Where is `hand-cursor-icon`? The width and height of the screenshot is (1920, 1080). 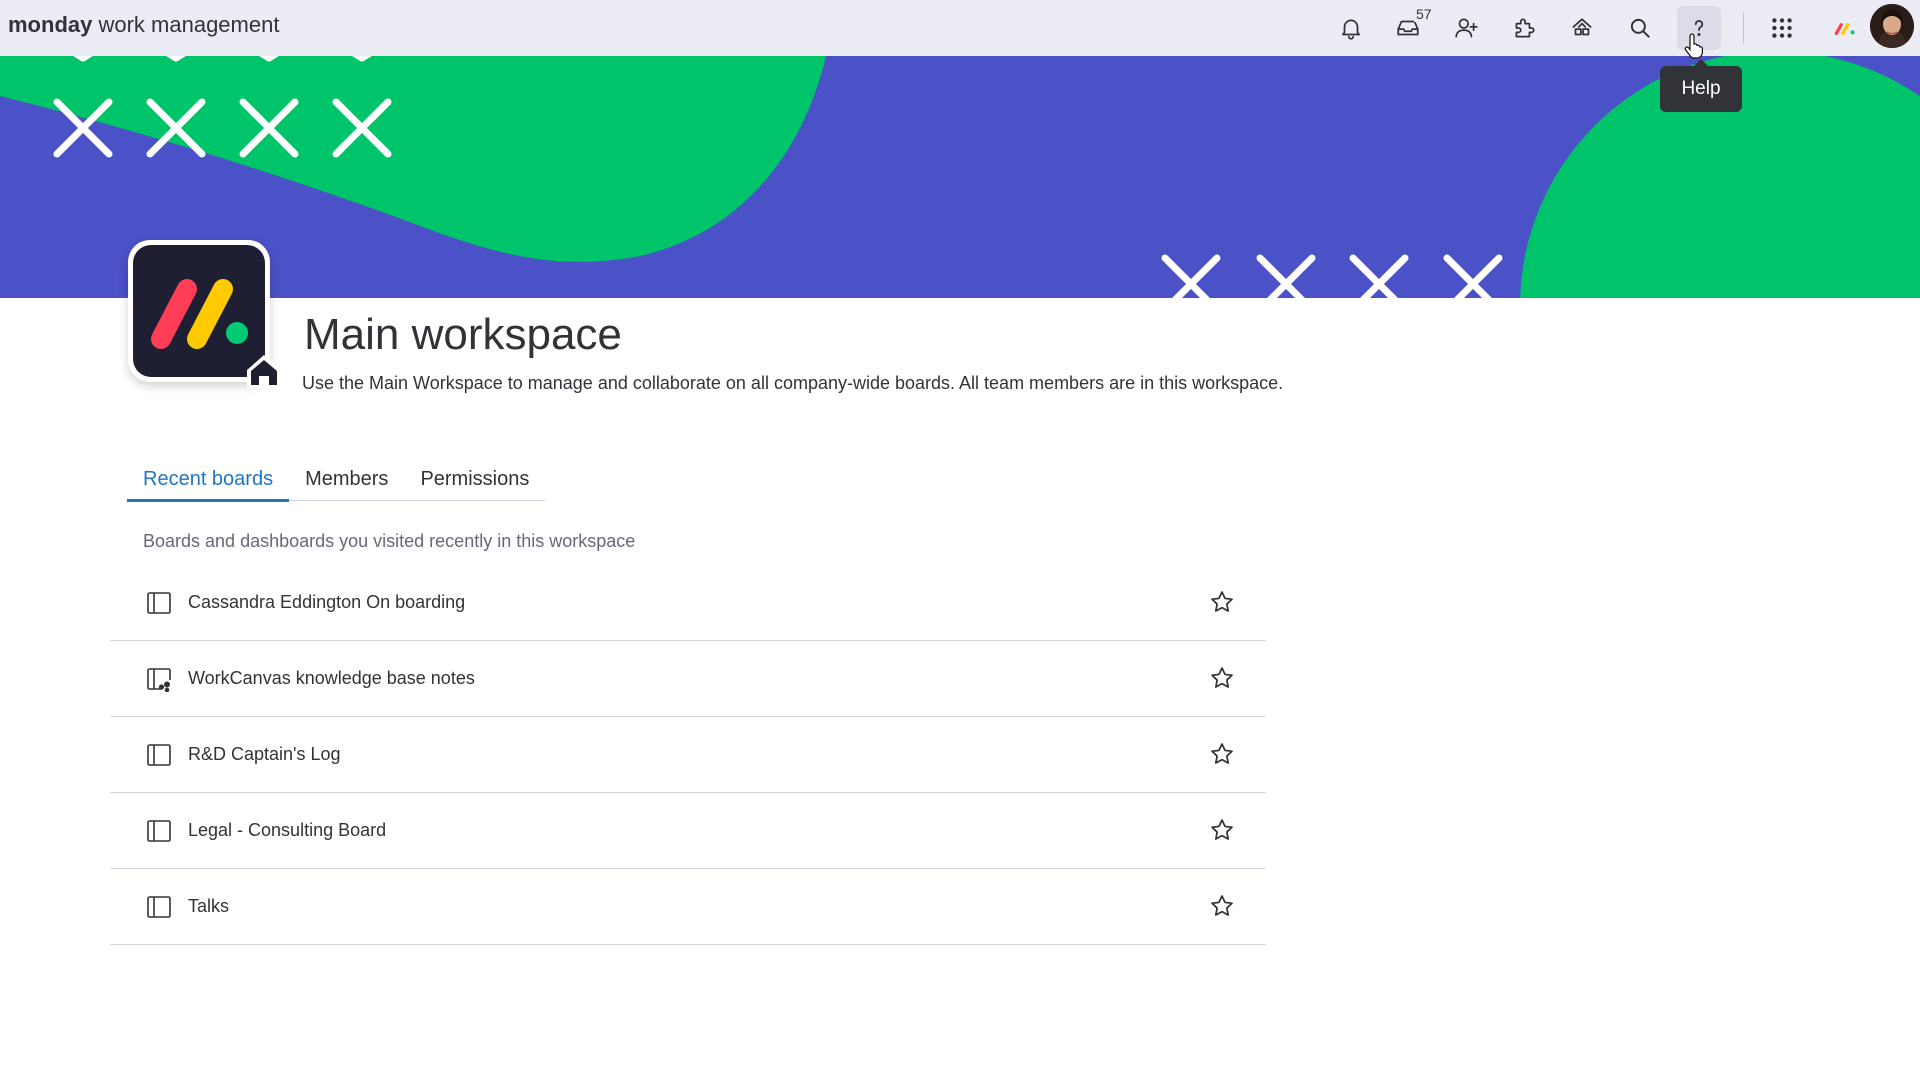 hand-cursor-icon is located at coordinates (1693, 46).